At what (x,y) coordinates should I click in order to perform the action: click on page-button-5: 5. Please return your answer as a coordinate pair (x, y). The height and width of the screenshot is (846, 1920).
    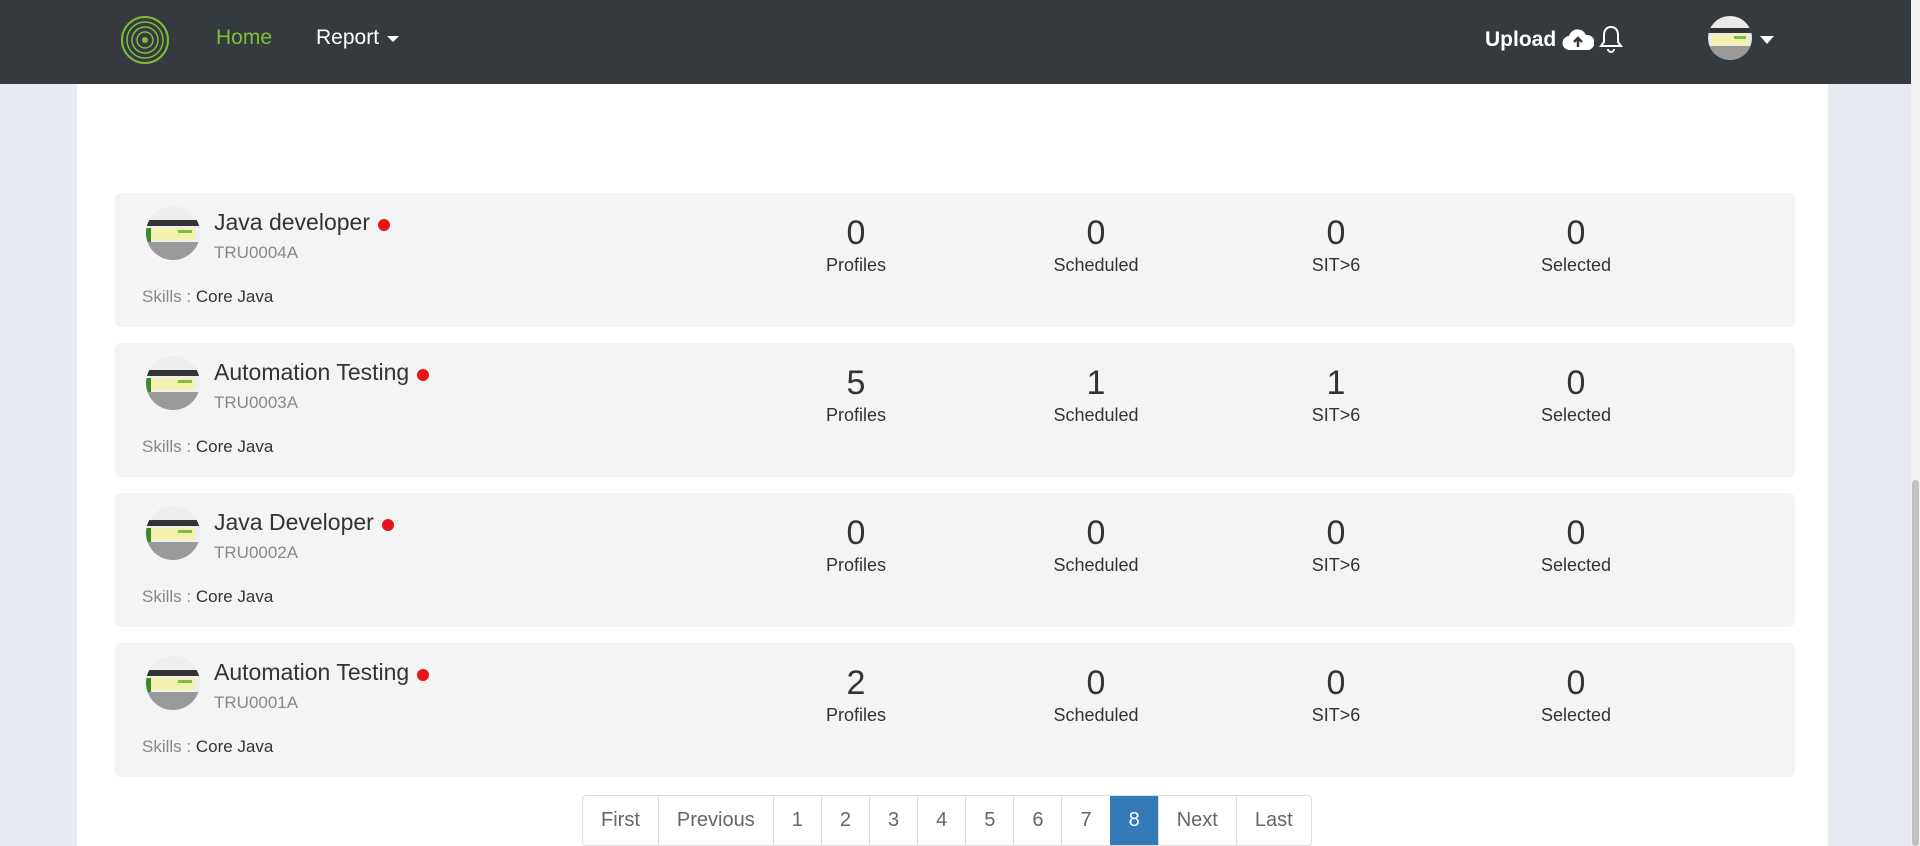
    Looking at the image, I should click on (989, 820).